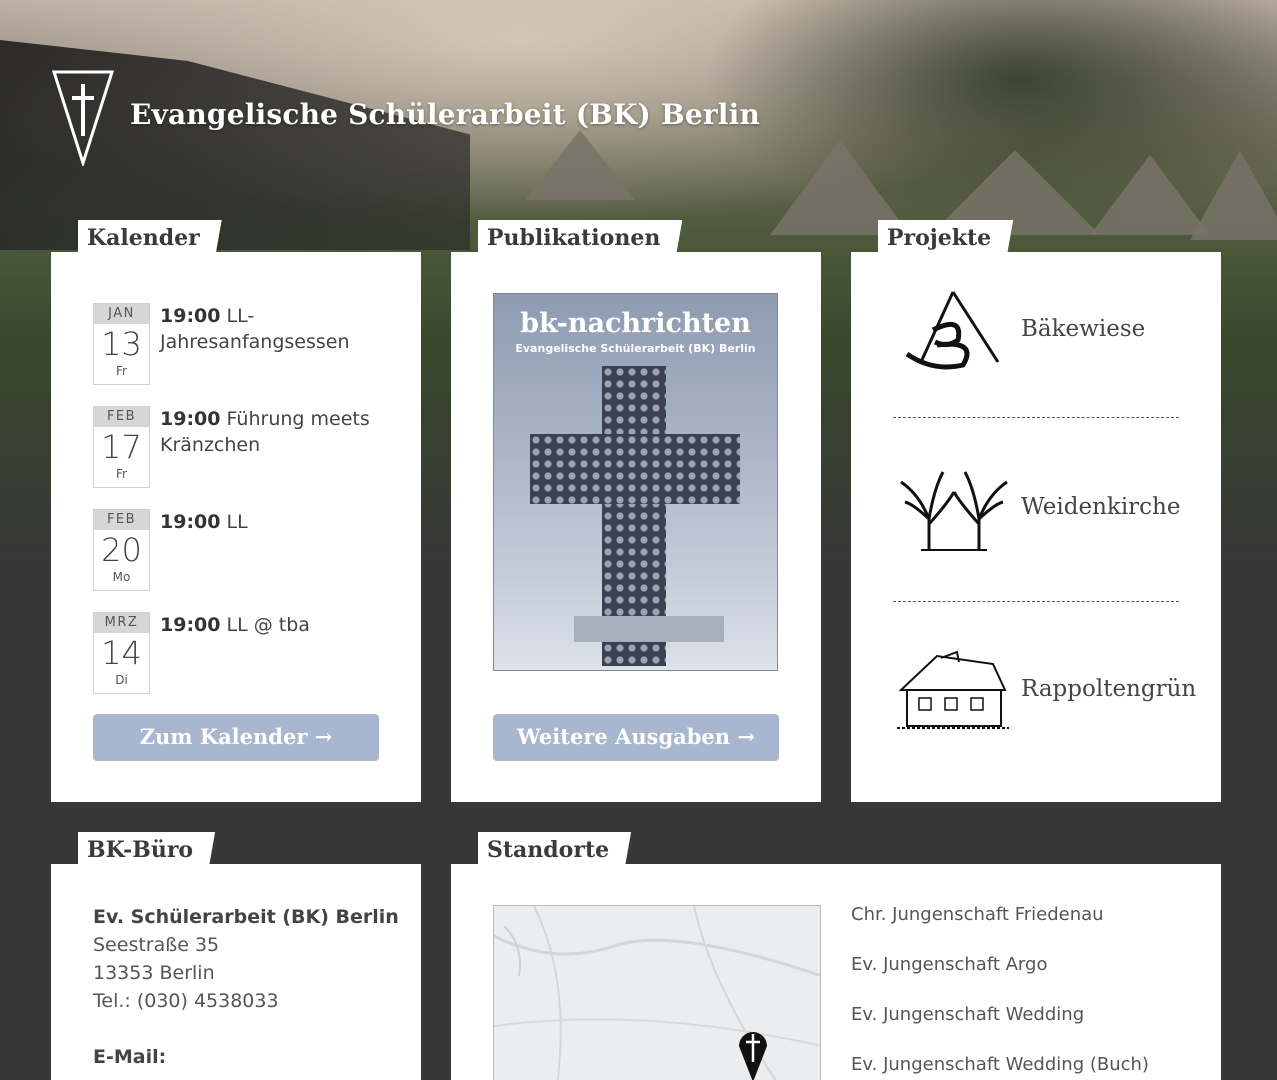  What do you see at coordinates (154, 973) in the screenshot?
I see `office-city: 13353 Berlin` at bounding box center [154, 973].